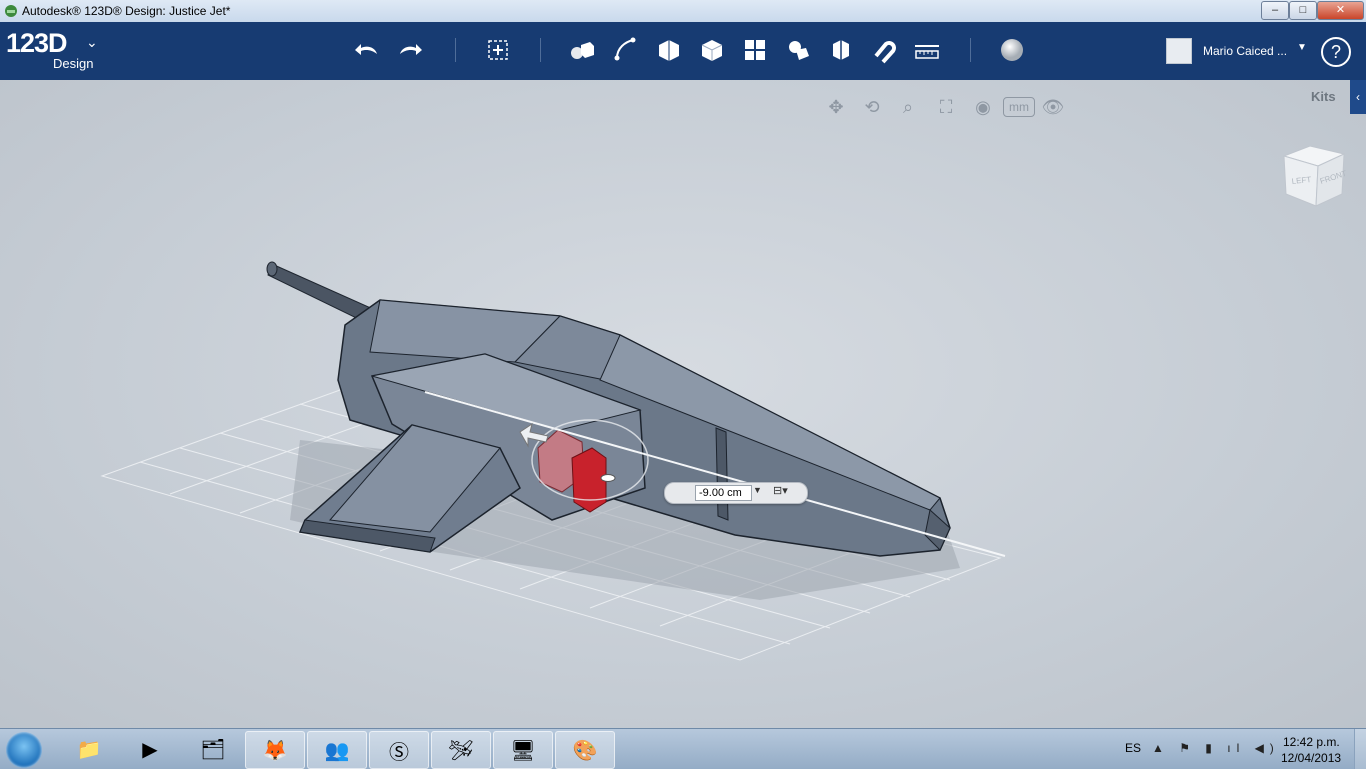 The image size is (1366, 769). Describe the element at coordinates (213, 749) in the screenshot. I see `app-taskbar-icon: 🗂` at that location.